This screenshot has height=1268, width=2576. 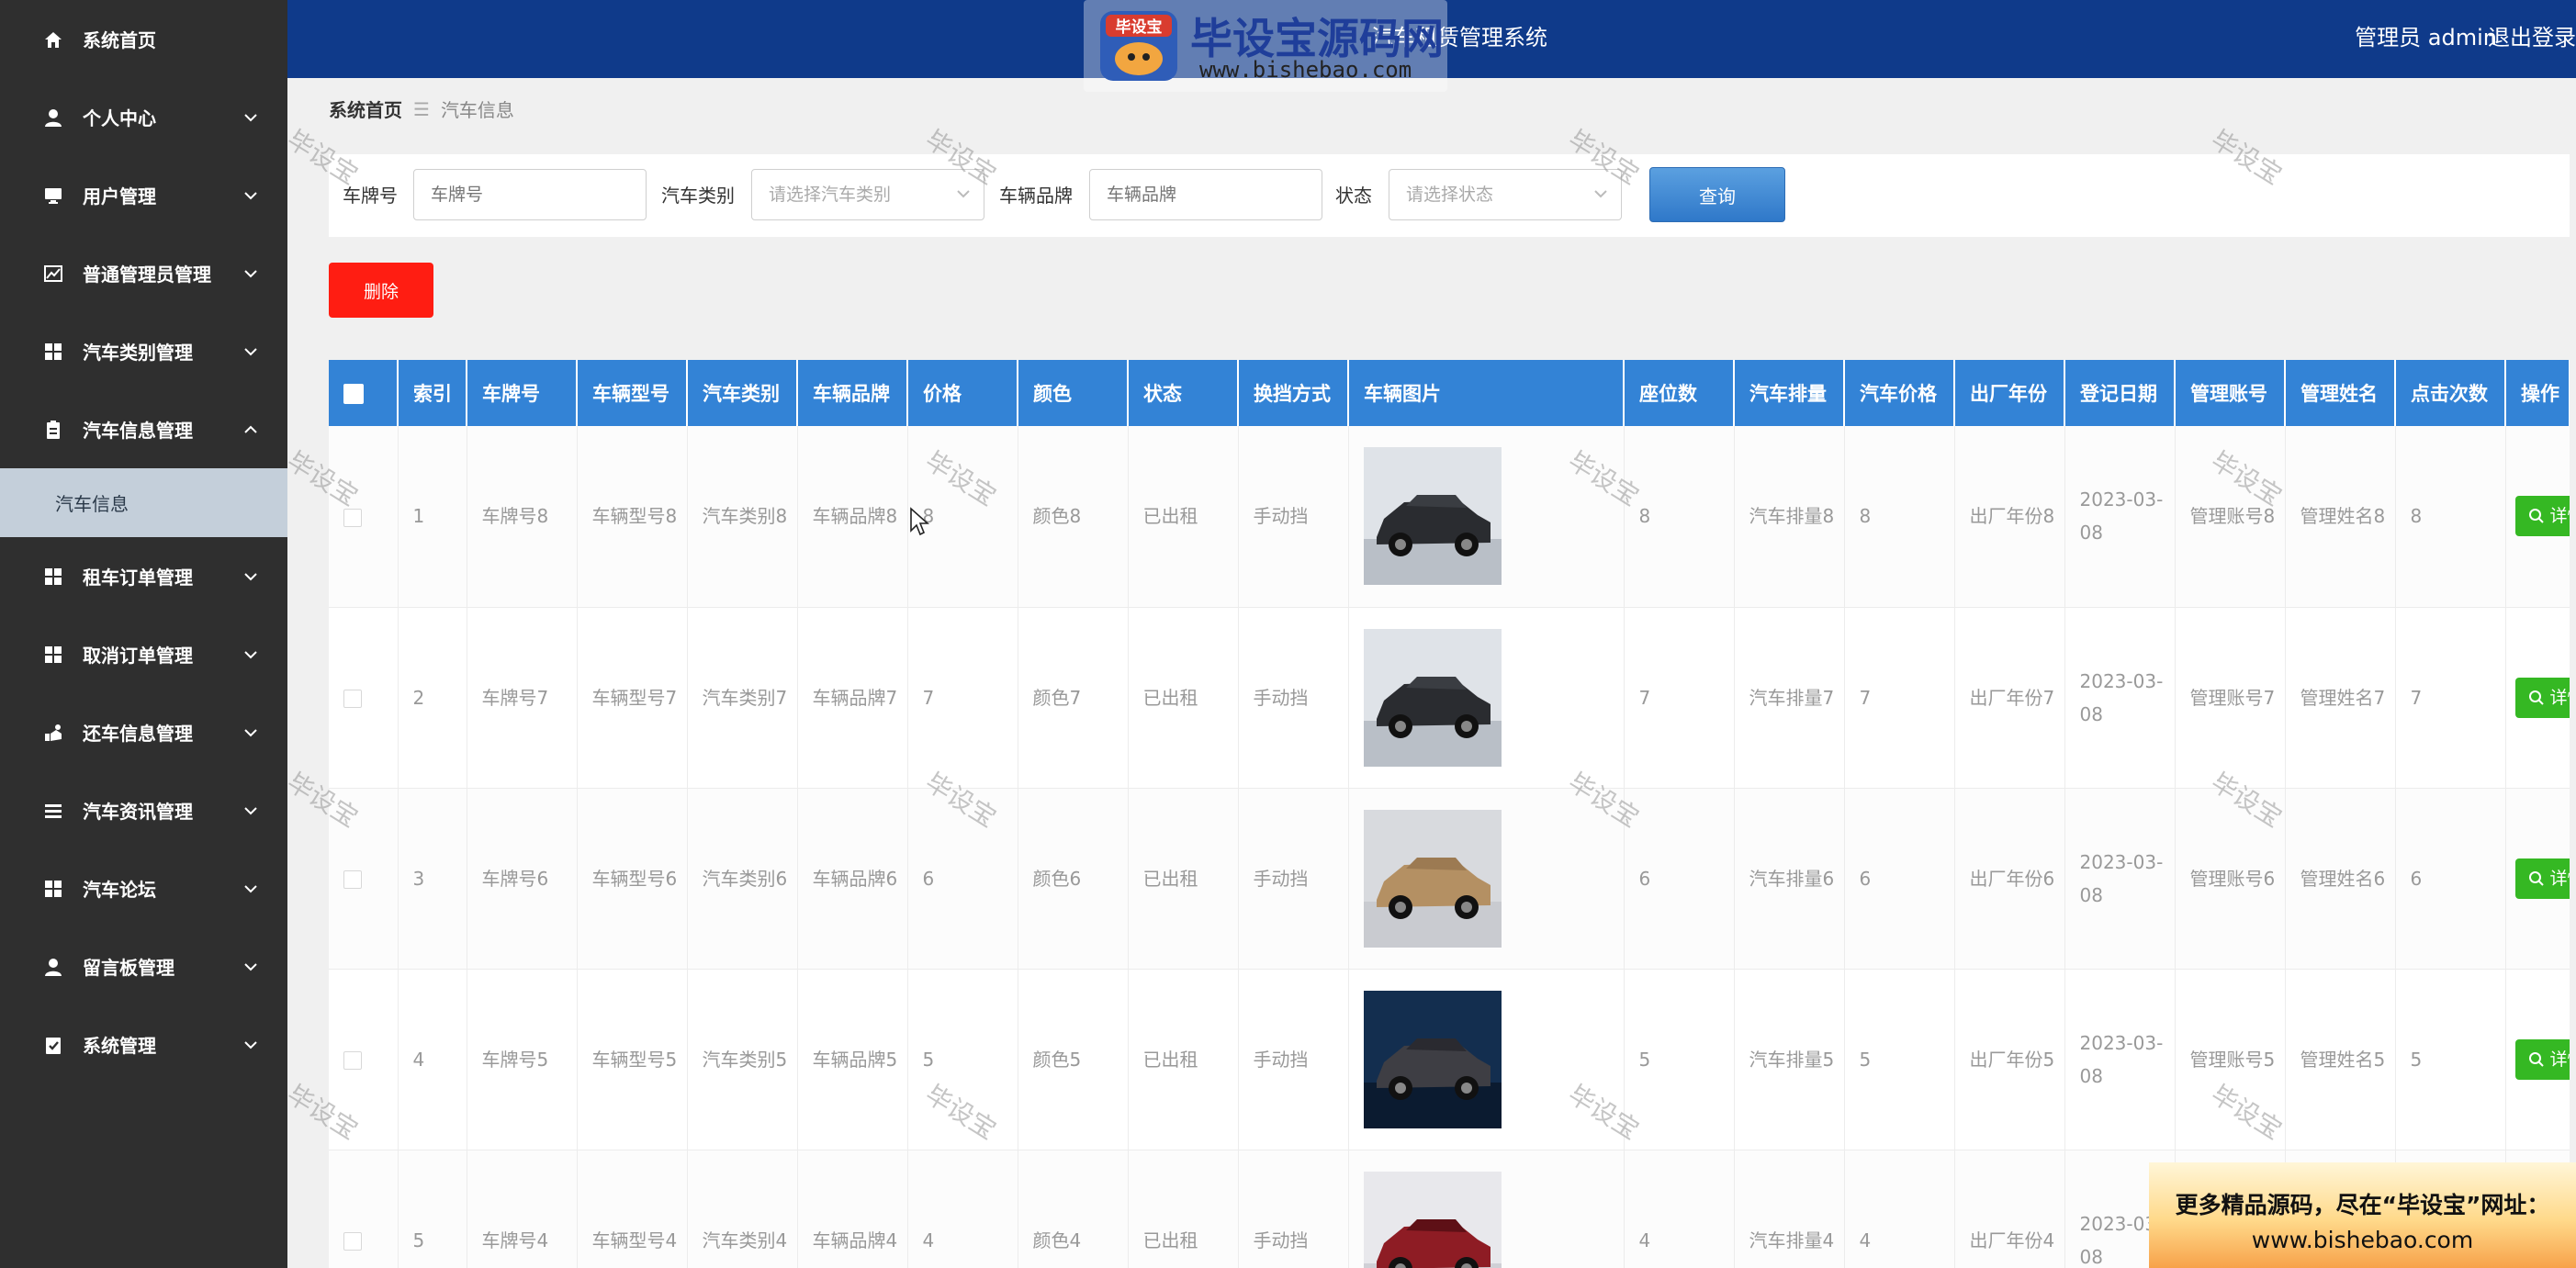 What do you see at coordinates (1717, 194) in the screenshot?
I see `query-button: 查询` at bounding box center [1717, 194].